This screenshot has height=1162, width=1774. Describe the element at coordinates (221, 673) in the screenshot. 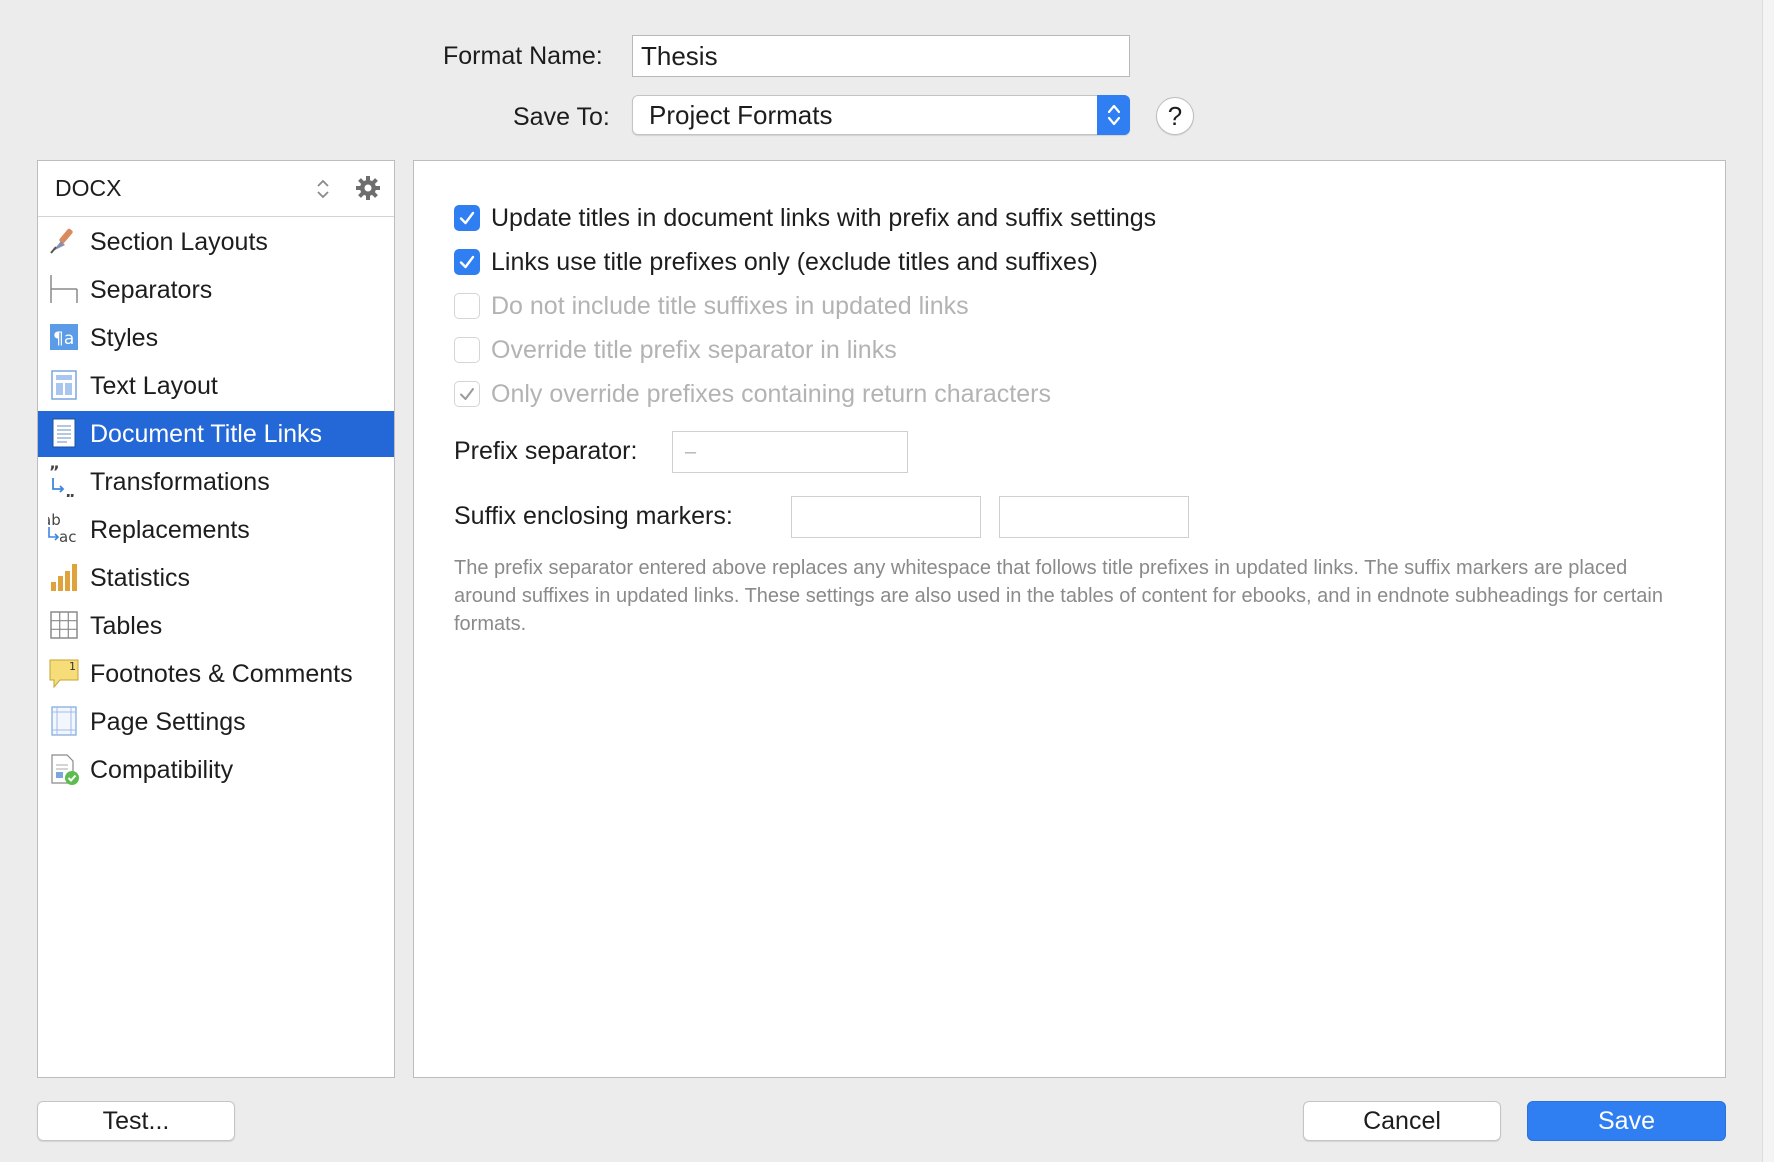

I see `sidebar-item-label: Footnotes & Comments` at that location.